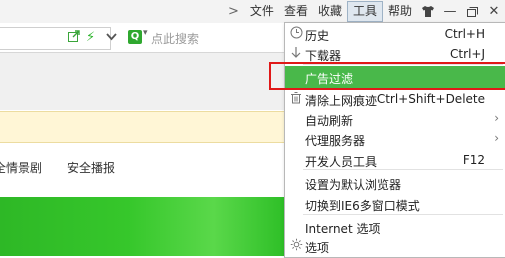 Image resolution: width=505 pixels, height=258 pixels. What do you see at coordinates (74, 38) in the screenshot?
I see `share-icon` at bounding box center [74, 38].